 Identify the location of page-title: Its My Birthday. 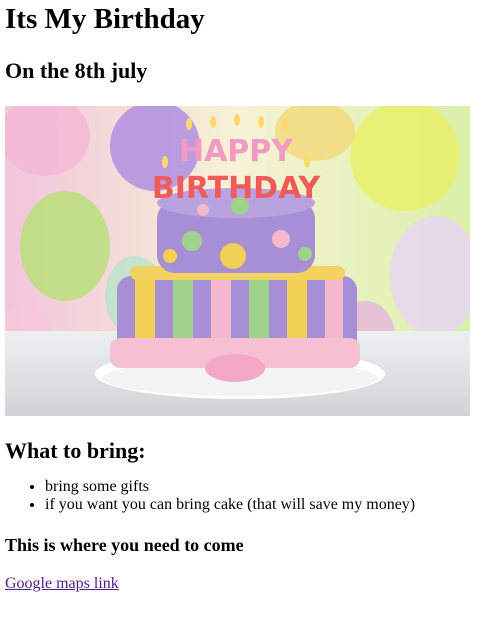
(105, 19).